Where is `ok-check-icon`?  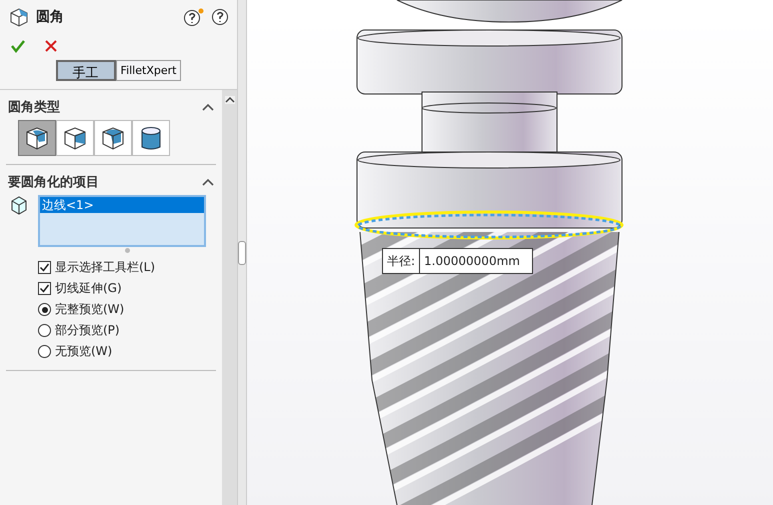
ok-check-icon is located at coordinates (18, 46).